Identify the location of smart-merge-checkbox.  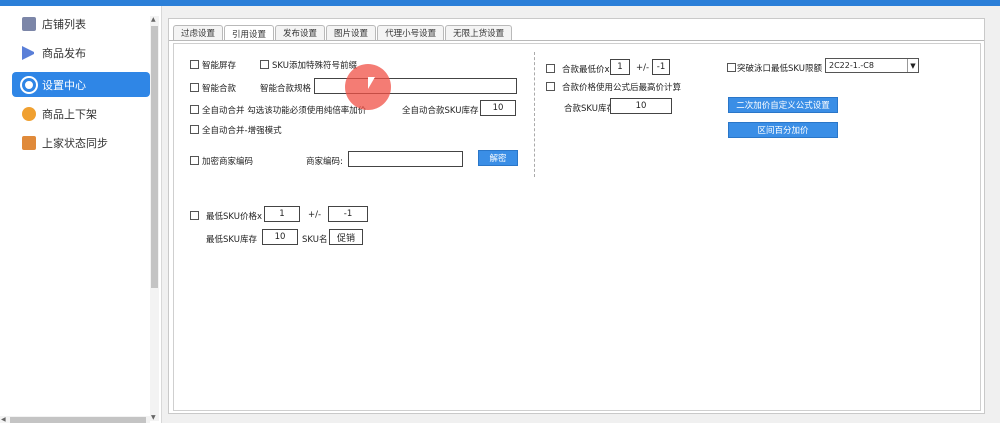
(194, 87).